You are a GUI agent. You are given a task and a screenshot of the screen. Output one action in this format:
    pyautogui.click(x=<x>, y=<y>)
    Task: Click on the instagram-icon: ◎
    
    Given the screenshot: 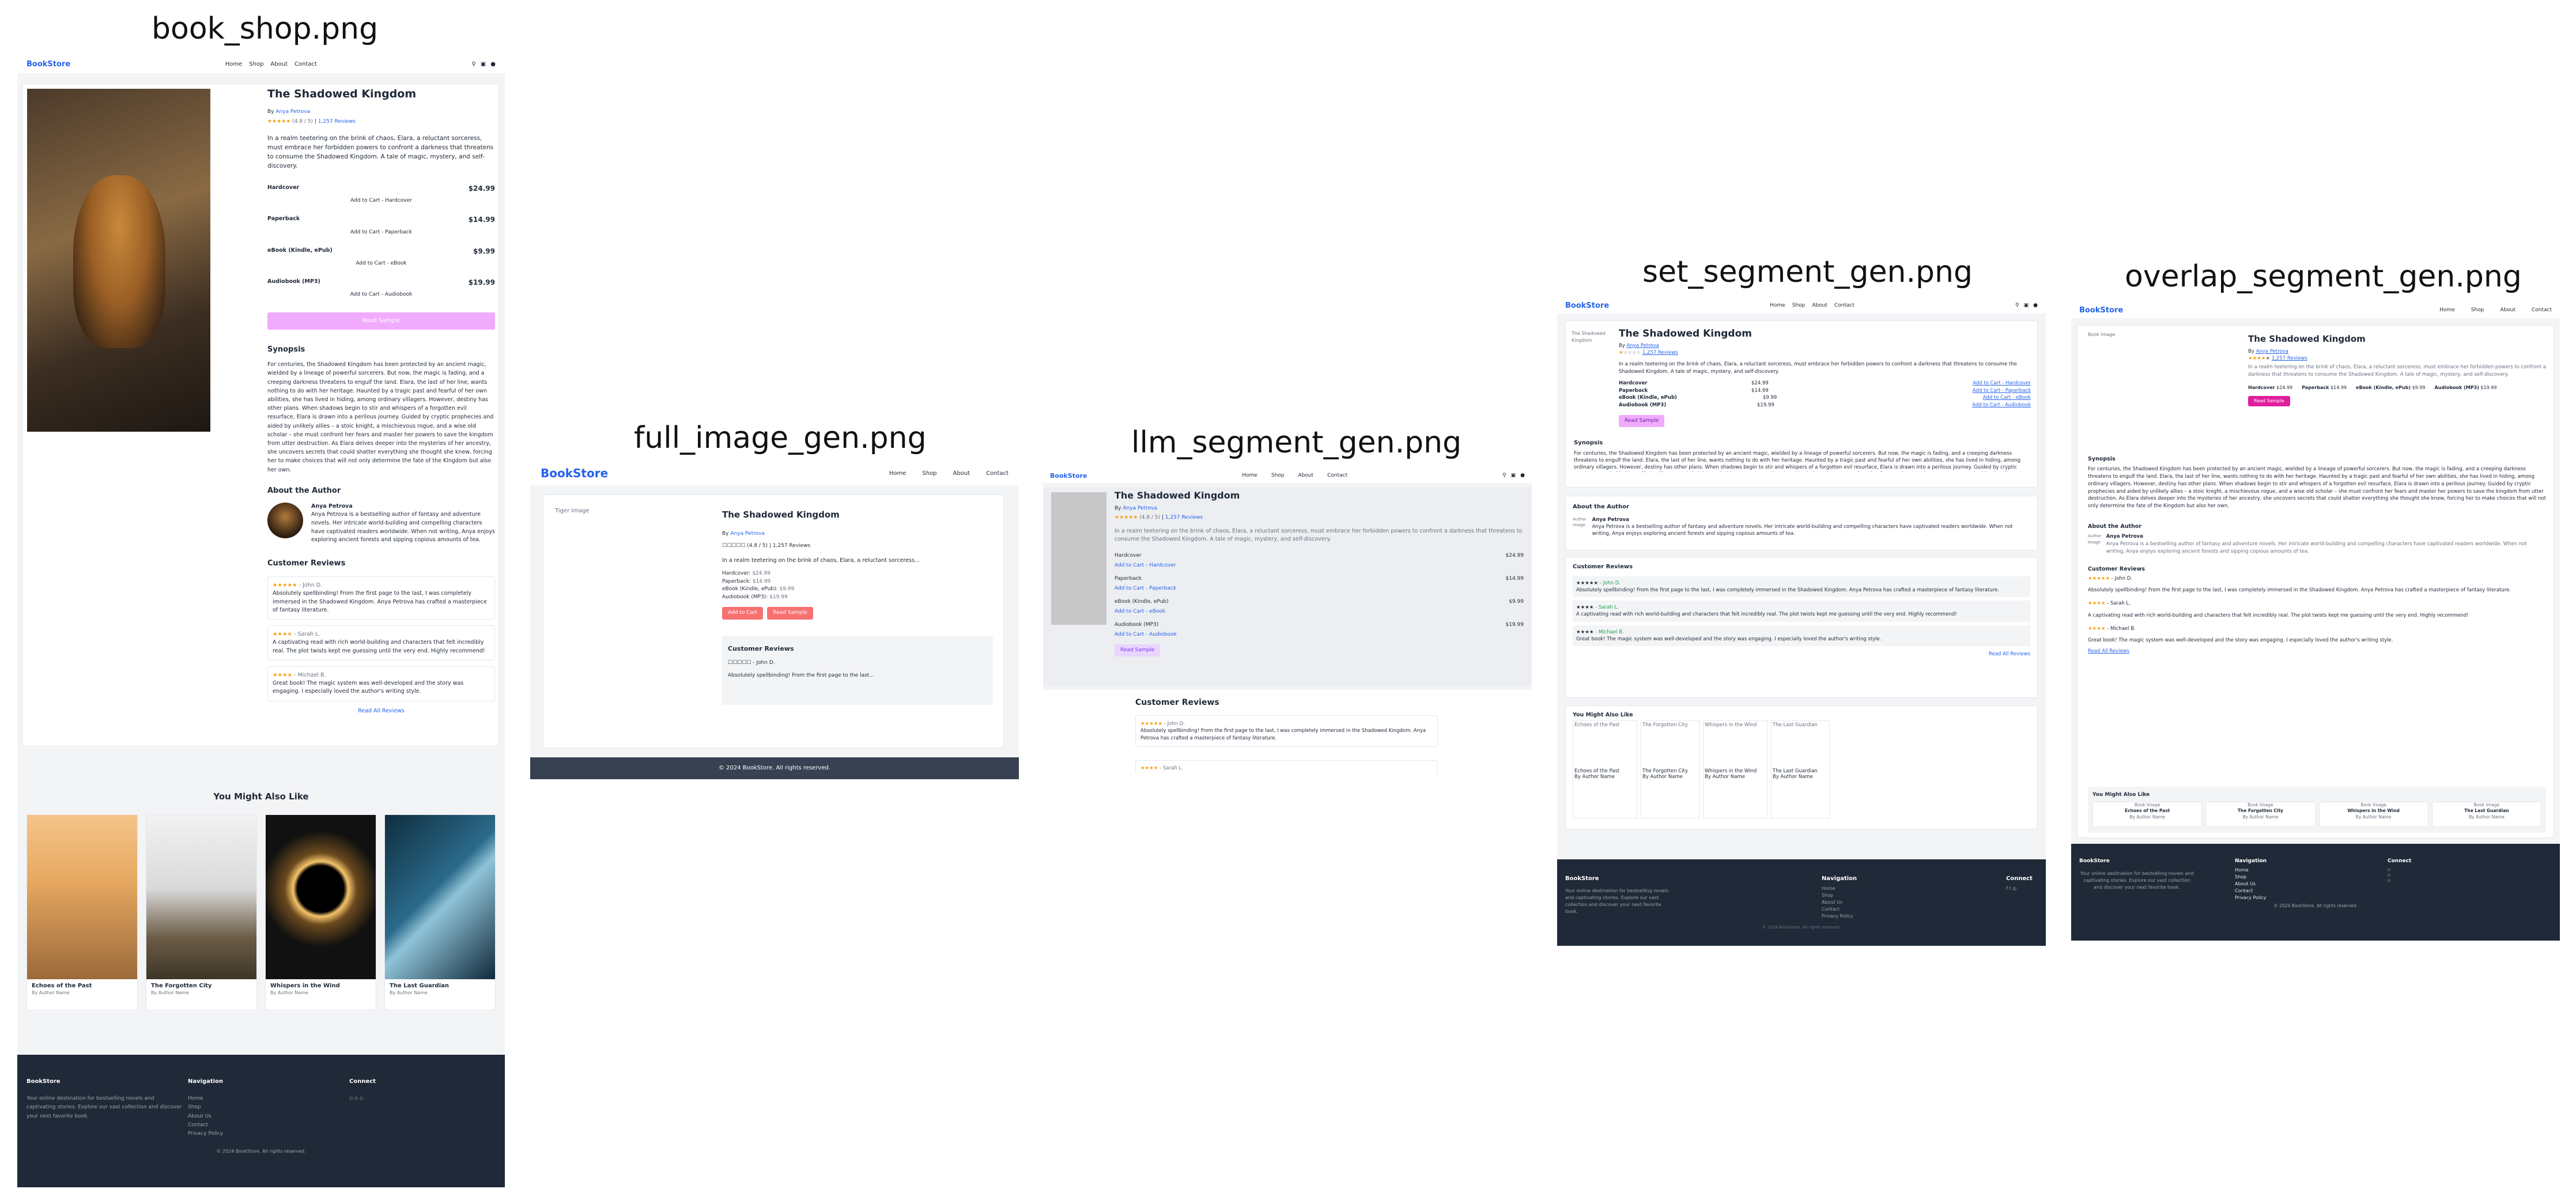 What is the action you would take?
    pyautogui.click(x=2014, y=888)
    